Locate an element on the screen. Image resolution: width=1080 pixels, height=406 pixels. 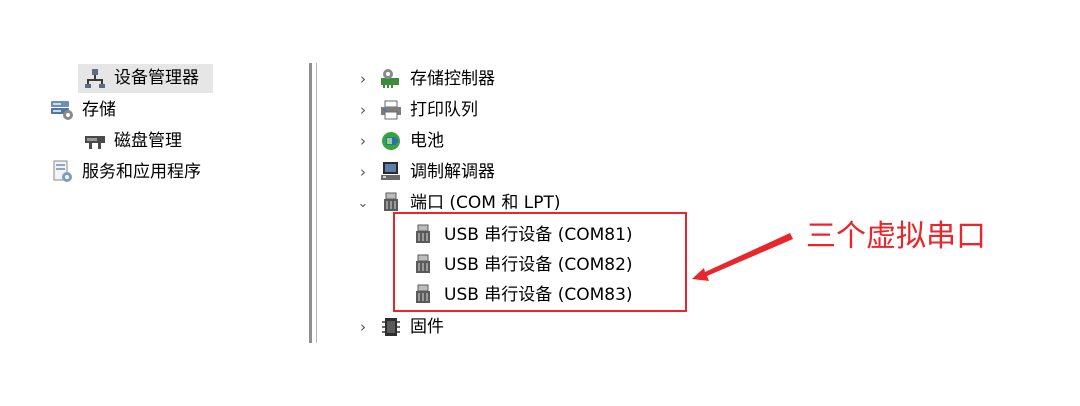
battery-icon is located at coordinates (391, 141).